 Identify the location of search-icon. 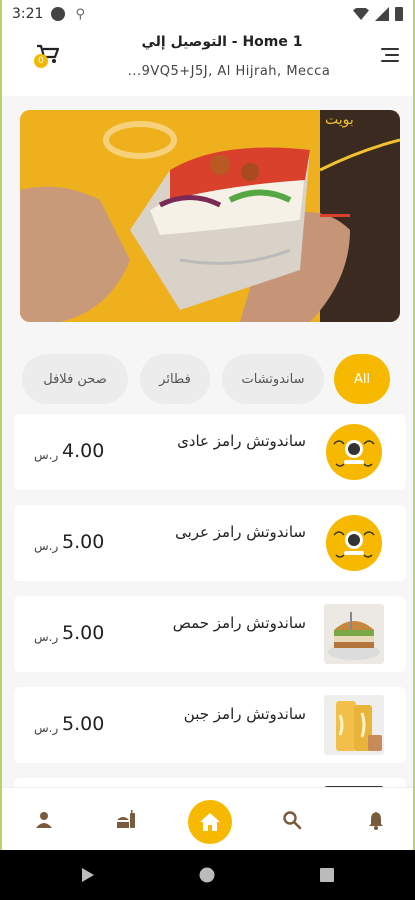
(292, 819).